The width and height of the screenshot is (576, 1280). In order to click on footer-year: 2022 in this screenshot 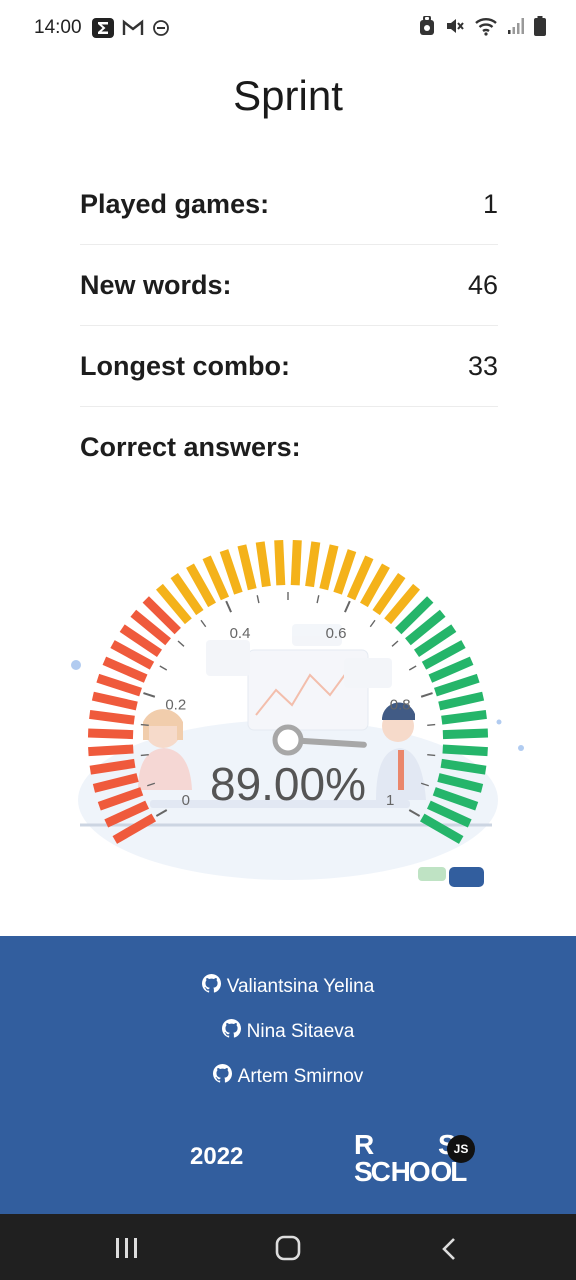, I will do `click(217, 1156)`.